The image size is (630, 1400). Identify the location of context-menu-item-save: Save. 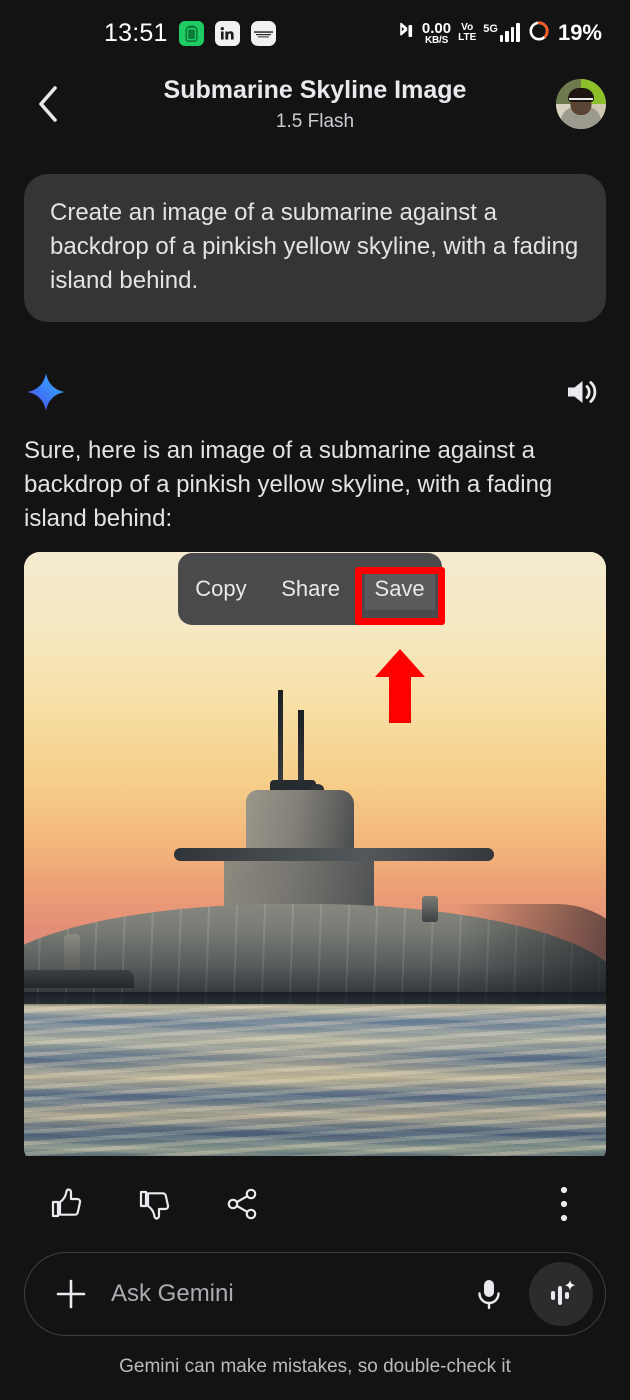
(399, 589).